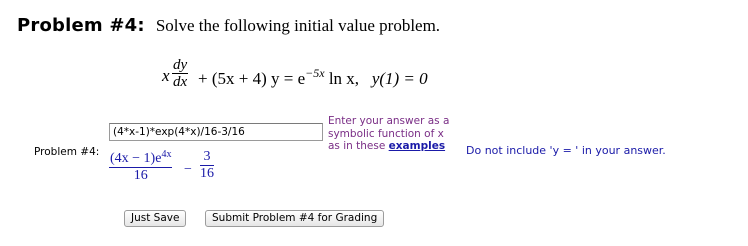  What do you see at coordinates (344, 78) in the screenshot?
I see `equation-log-term: ln x,` at bounding box center [344, 78].